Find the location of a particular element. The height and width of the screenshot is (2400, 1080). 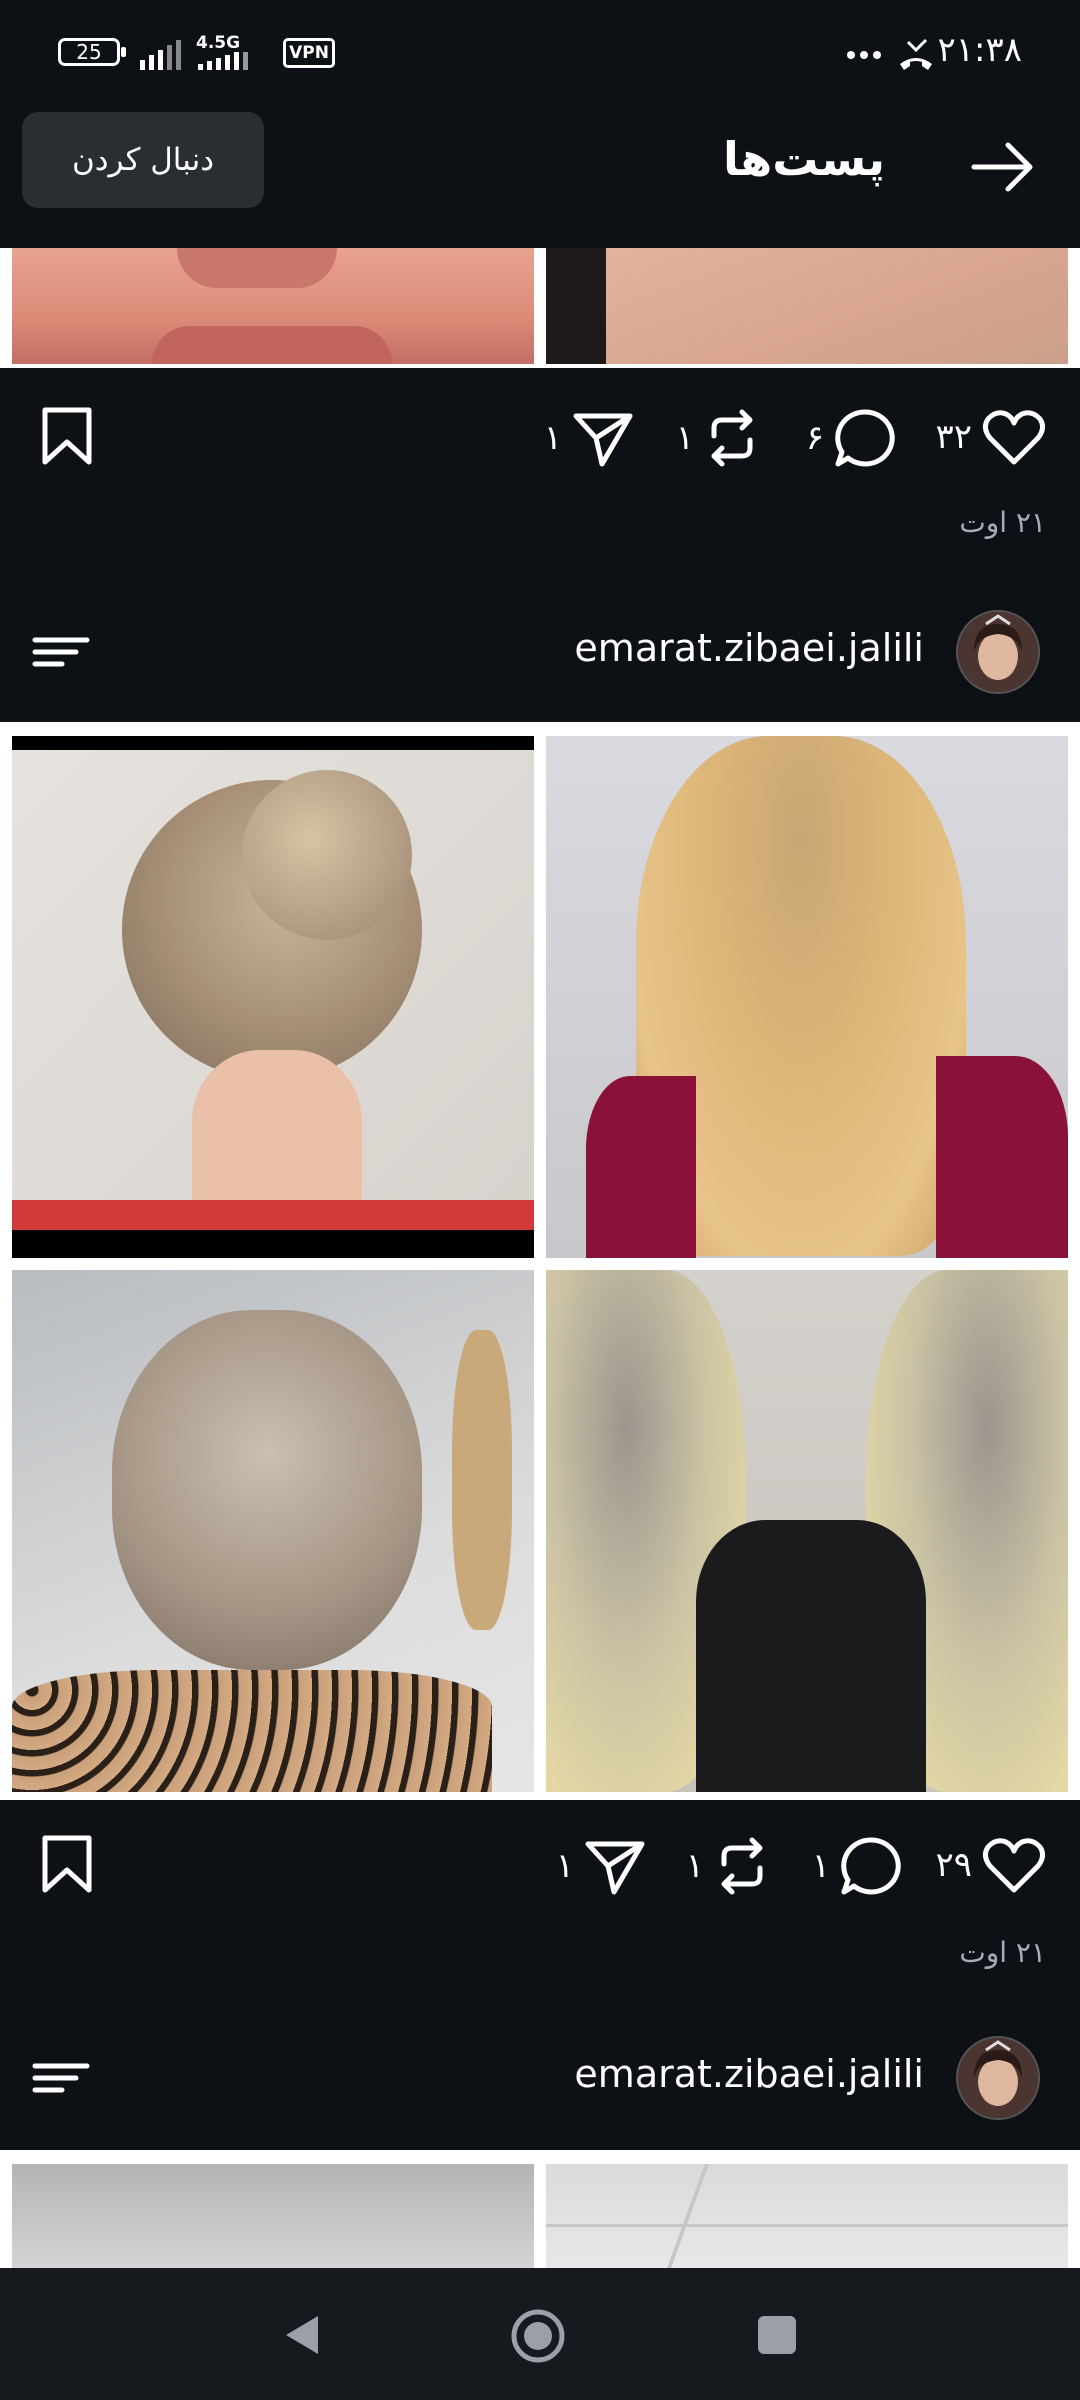

like-count: ۳۲ is located at coordinates (953, 437).